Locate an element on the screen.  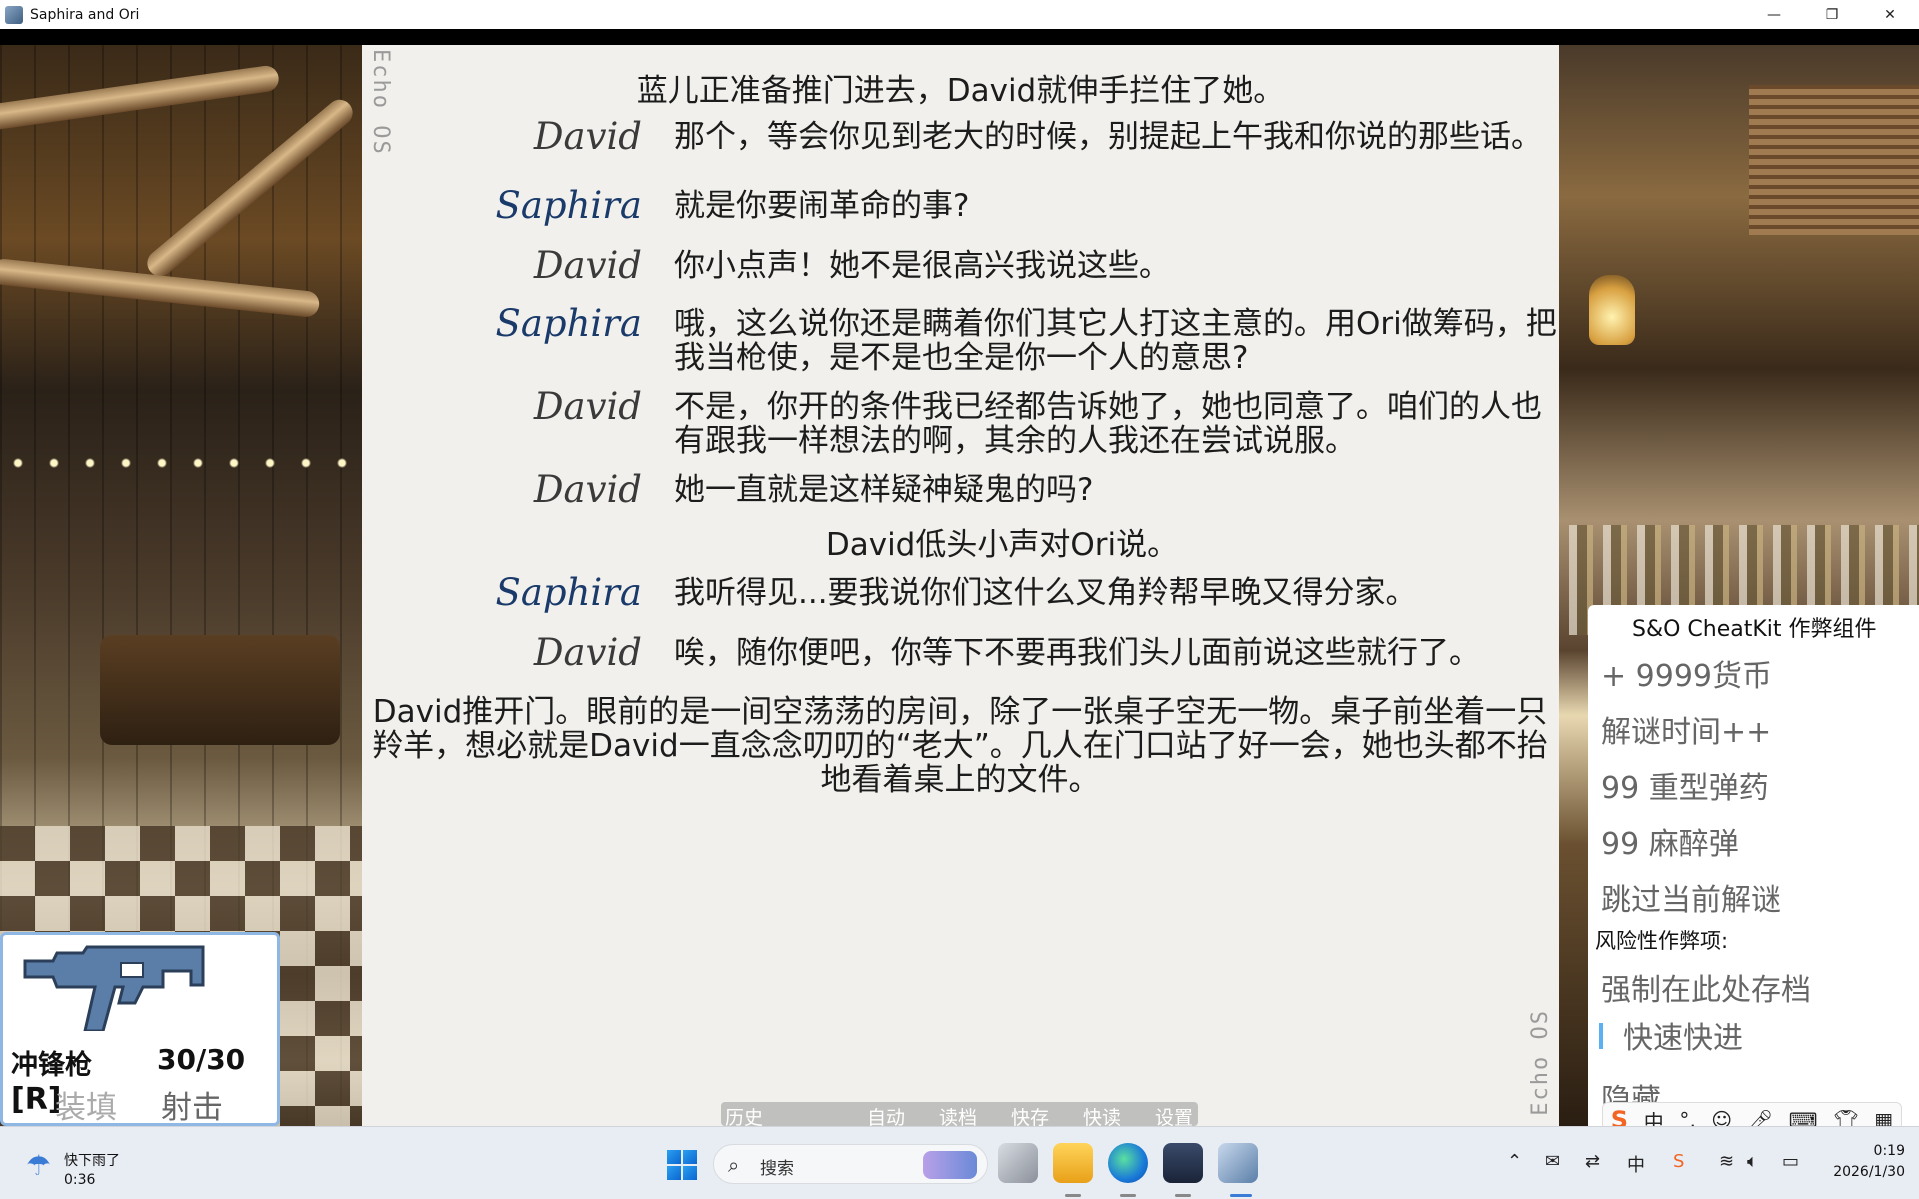
mail-icon: ✉ is located at coordinates (1552, 1161).